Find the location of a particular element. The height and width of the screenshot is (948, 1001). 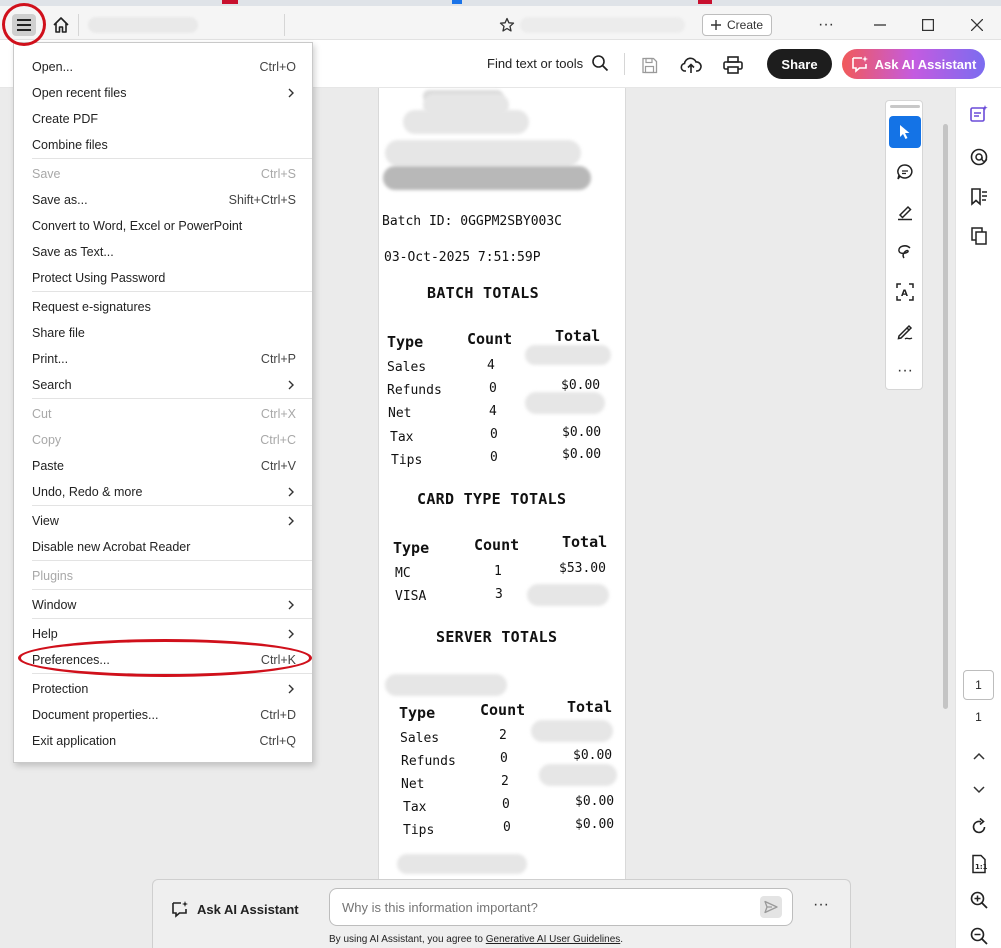

drag-handle is located at coordinates (905, 106).